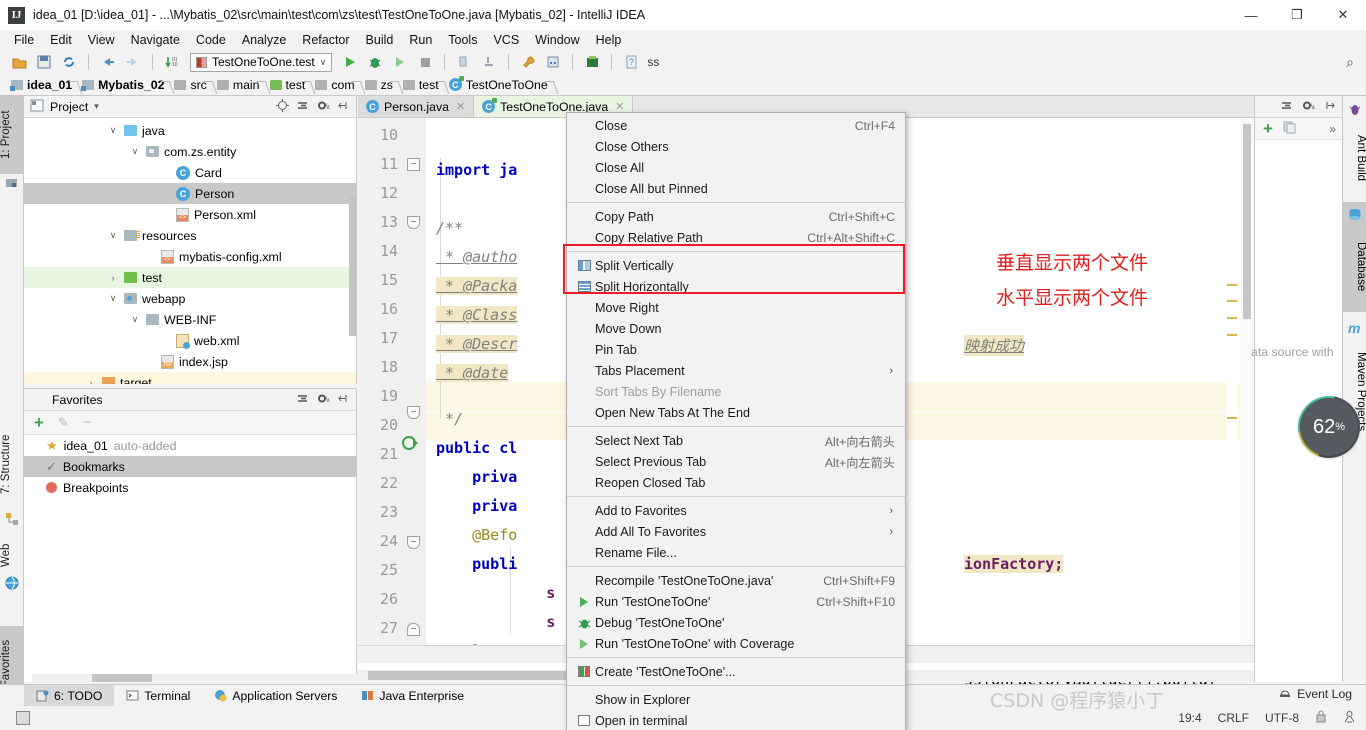 This screenshot has width=1366, height=730. Describe the element at coordinates (336, 85) in the screenshot. I see `breadcrumb-item-com: com` at that location.